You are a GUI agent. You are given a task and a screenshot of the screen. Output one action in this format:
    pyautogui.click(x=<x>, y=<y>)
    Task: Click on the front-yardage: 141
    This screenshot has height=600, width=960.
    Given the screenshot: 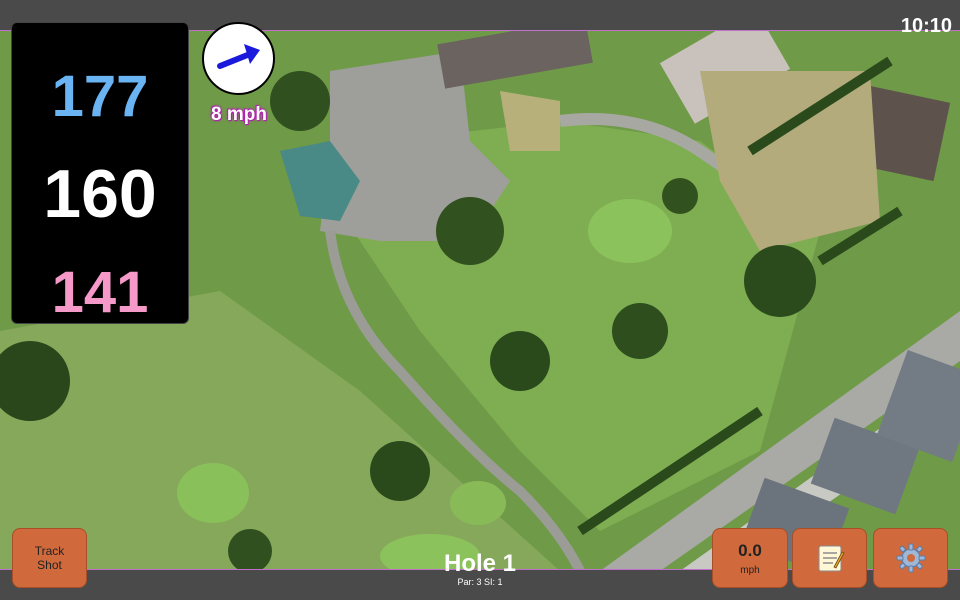 What is the action you would take?
    pyautogui.click(x=100, y=292)
    